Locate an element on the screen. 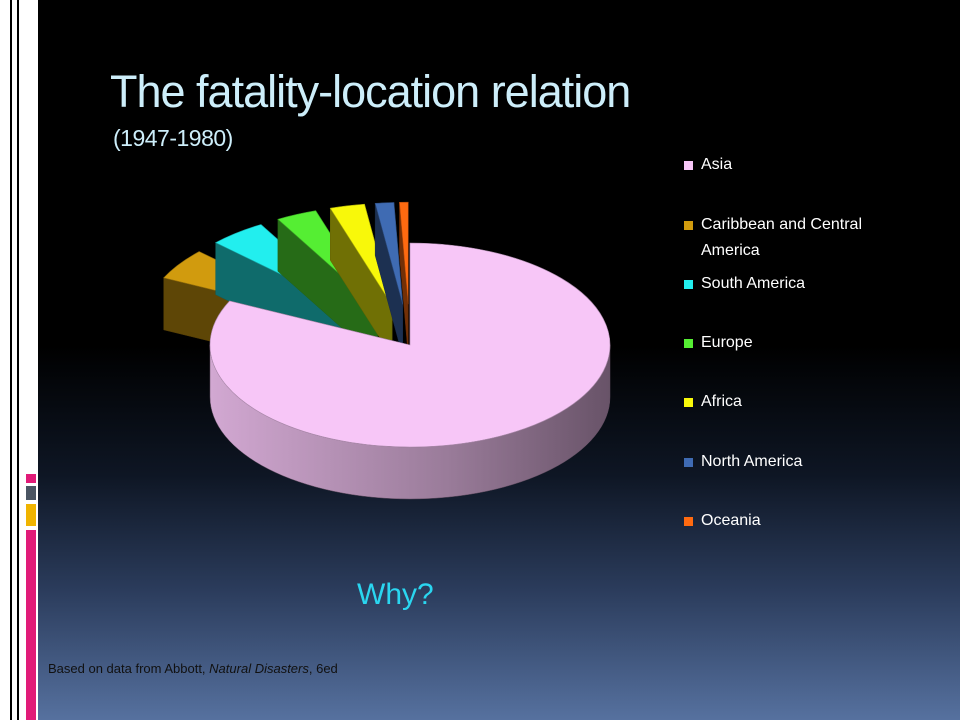 Image resolution: width=960 pixels, height=720 pixels. legend-label: Caribbean and Central America is located at coordinates (781, 237).